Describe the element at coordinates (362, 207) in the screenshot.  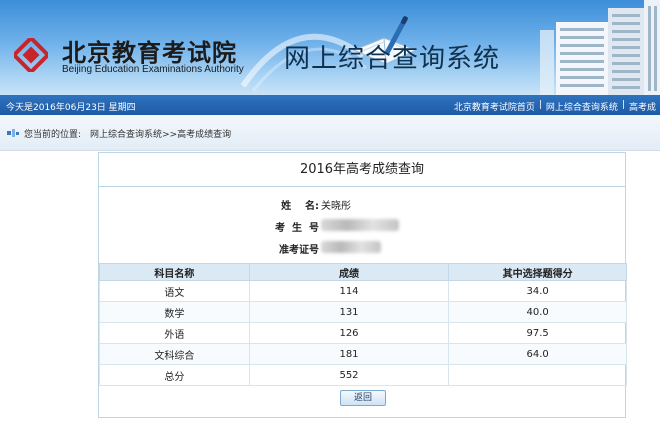
I see `info-row-name: 姓 名: 关晓彤` at that location.